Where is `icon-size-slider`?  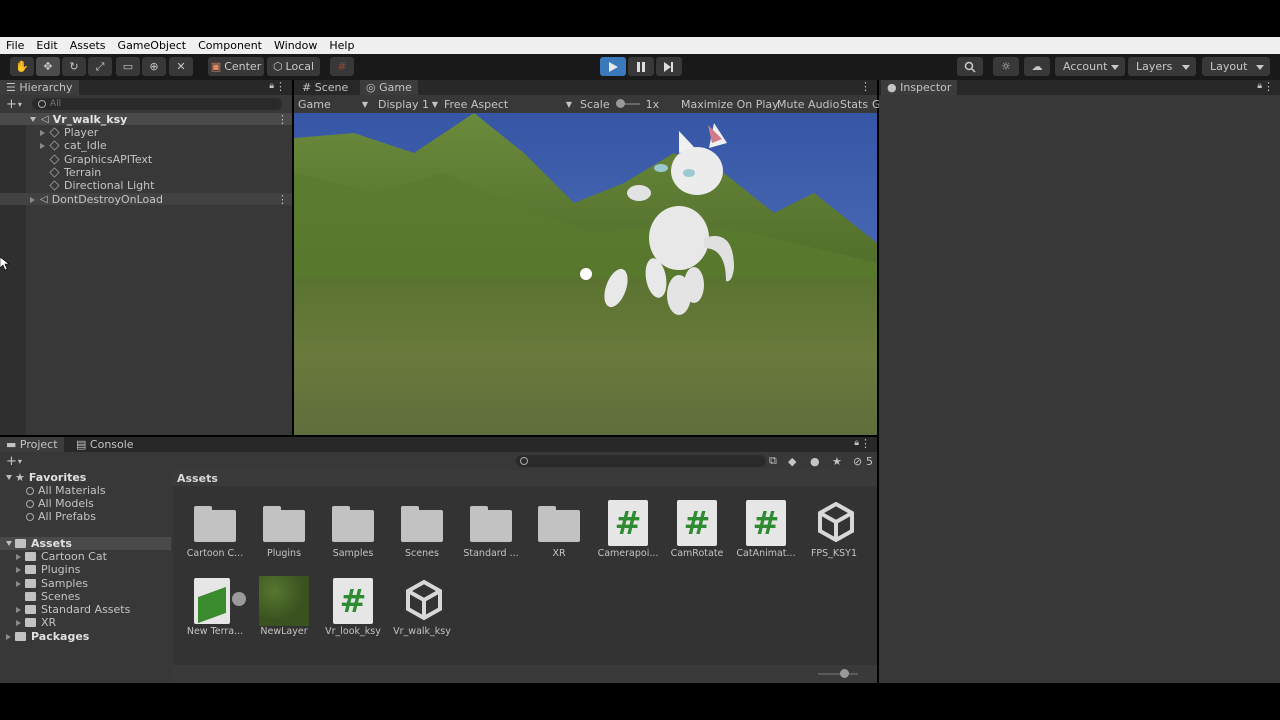
icon-size-slider is located at coordinates (838, 673).